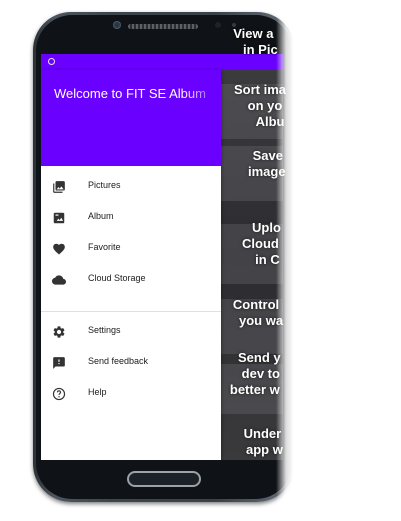 This screenshot has height=521, width=401. I want to click on home-button, so click(164, 479).